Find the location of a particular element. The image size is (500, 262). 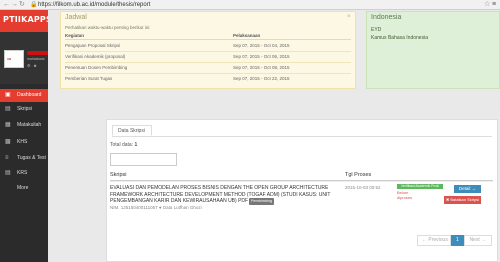

dashboard-icon: ▣ is located at coordinates (8, 95).